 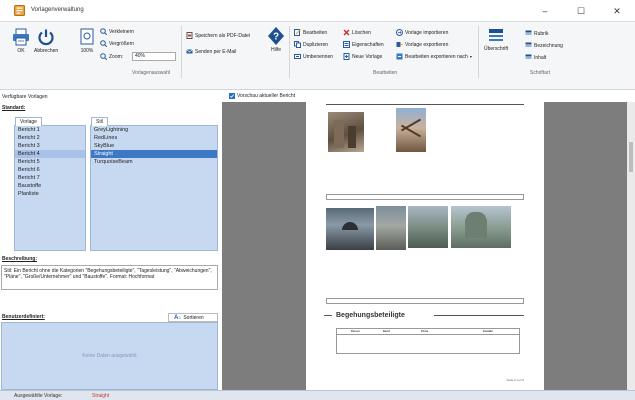 I want to click on group-label-edit: Bearbeiten, so click(x=385, y=73).